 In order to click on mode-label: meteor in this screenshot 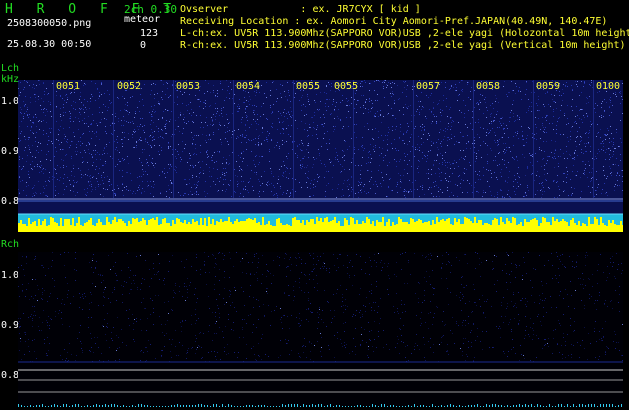, I will do `click(142, 19)`.